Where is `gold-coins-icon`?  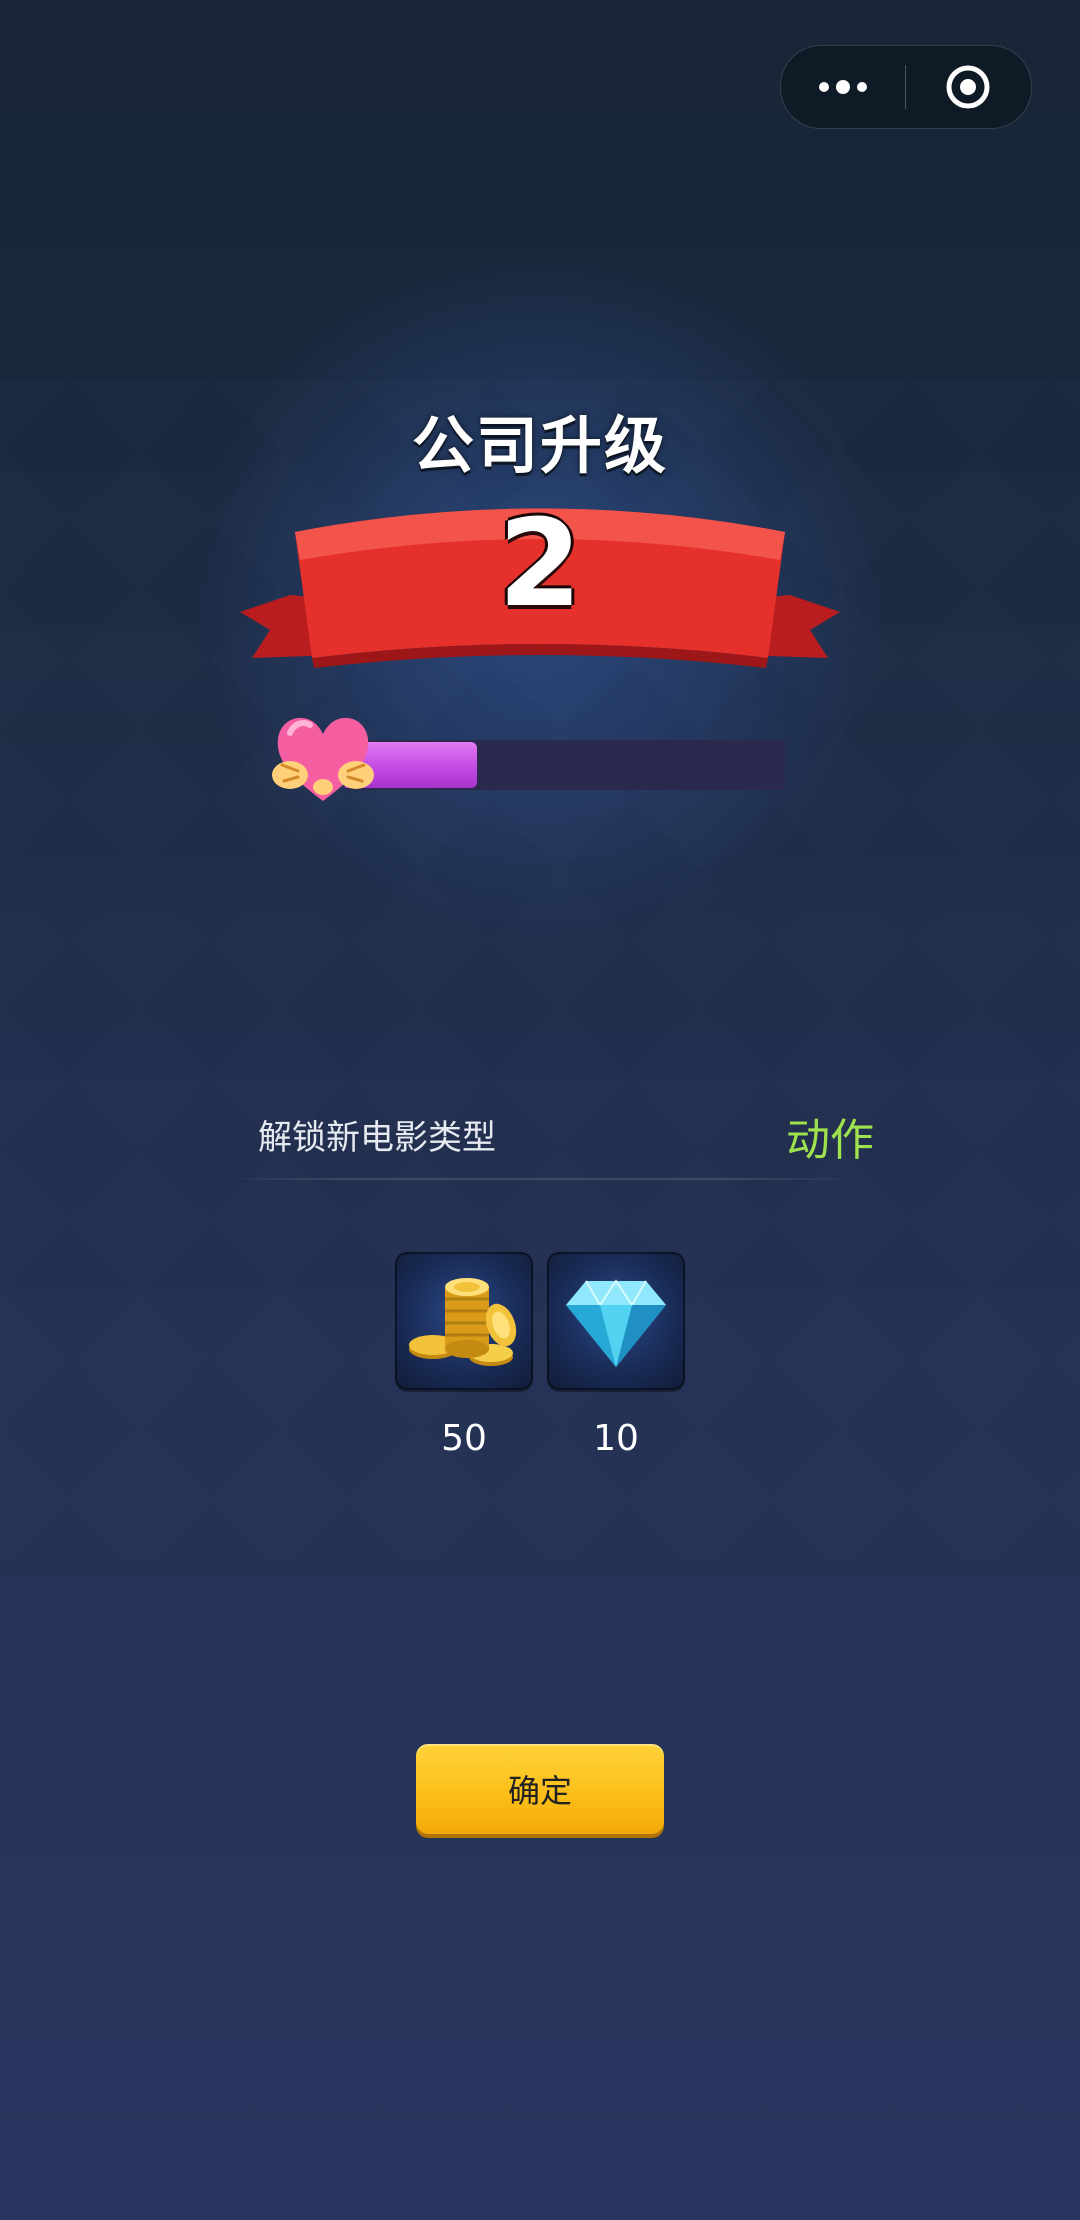
gold-coins-icon is located at coordinates (463, 1322).